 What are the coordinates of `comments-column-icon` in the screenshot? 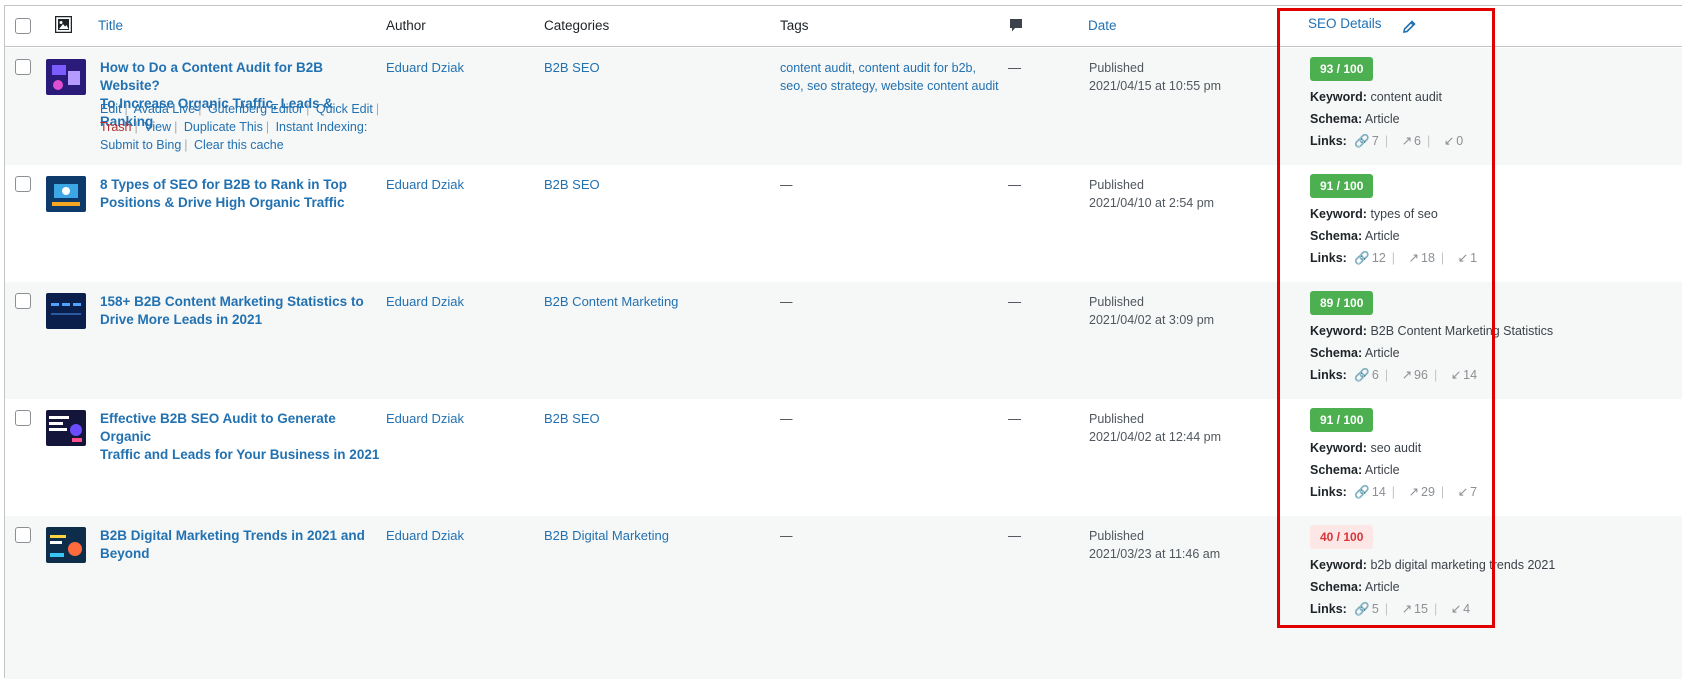 It's located at (1016, 27).